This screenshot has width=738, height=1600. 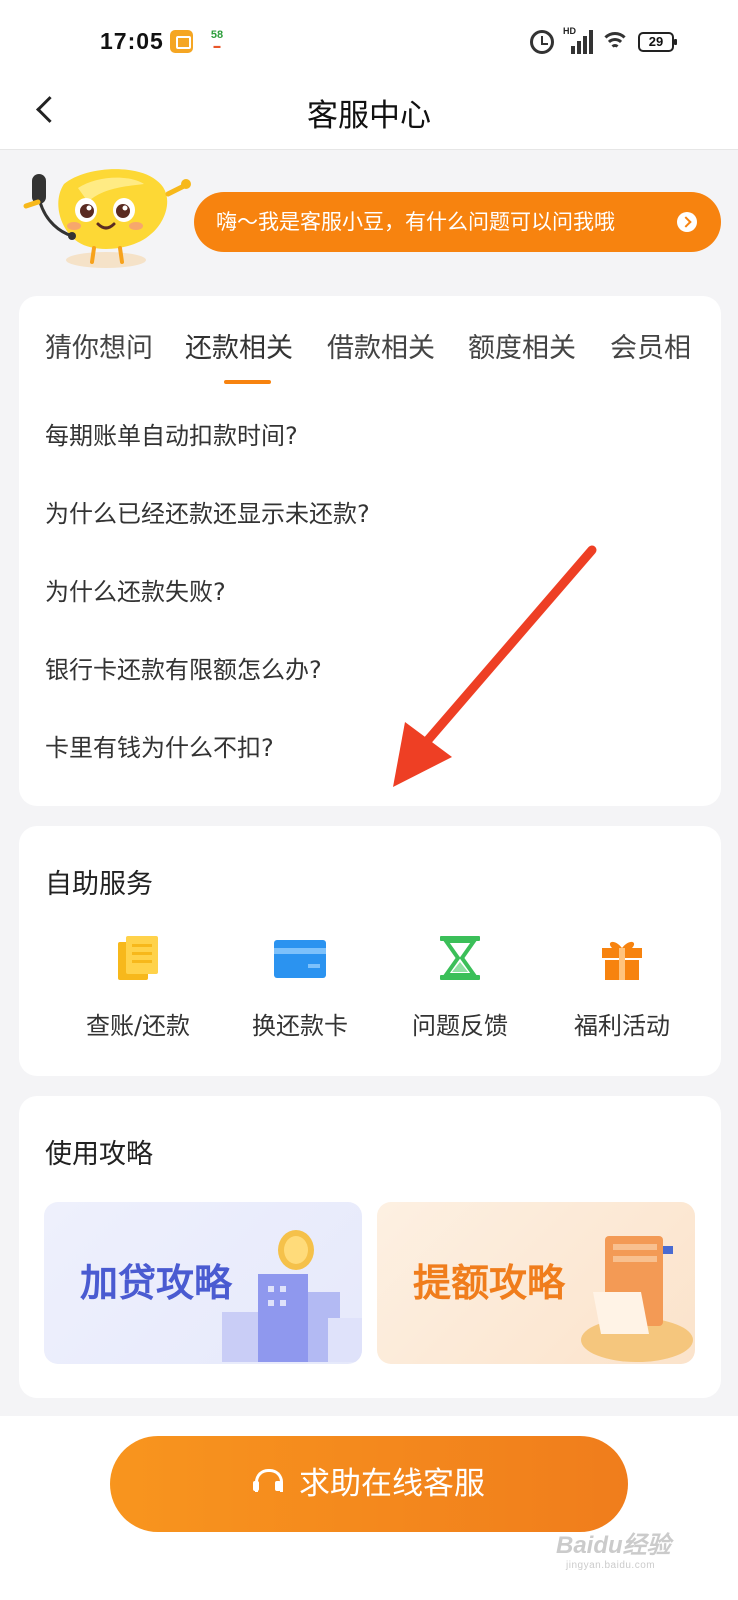 I want to click on tab-membership: 会员相, so click(x=650, y=345).